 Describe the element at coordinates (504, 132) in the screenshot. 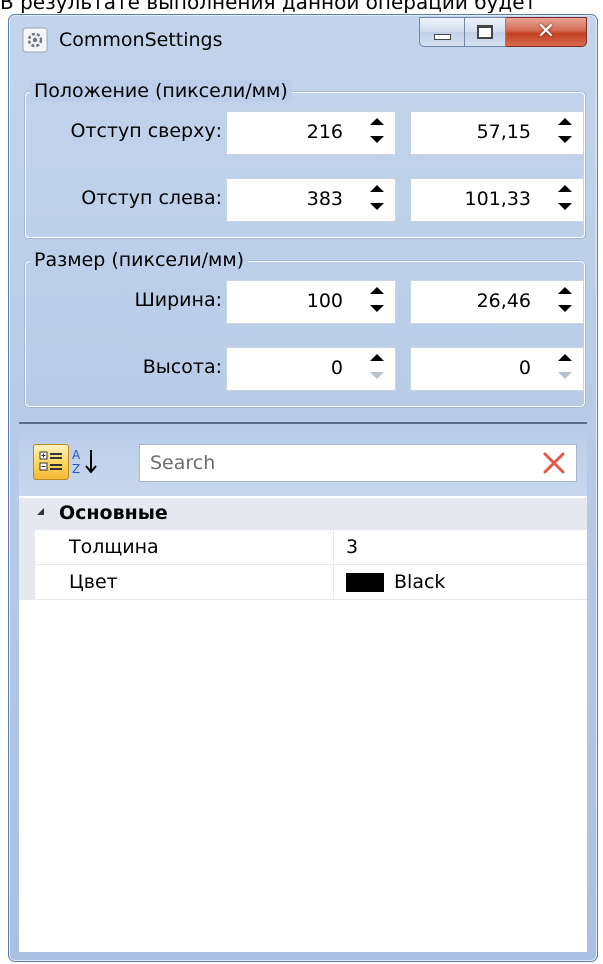

I see `offset-top-mm-value: 57,15` at that location.